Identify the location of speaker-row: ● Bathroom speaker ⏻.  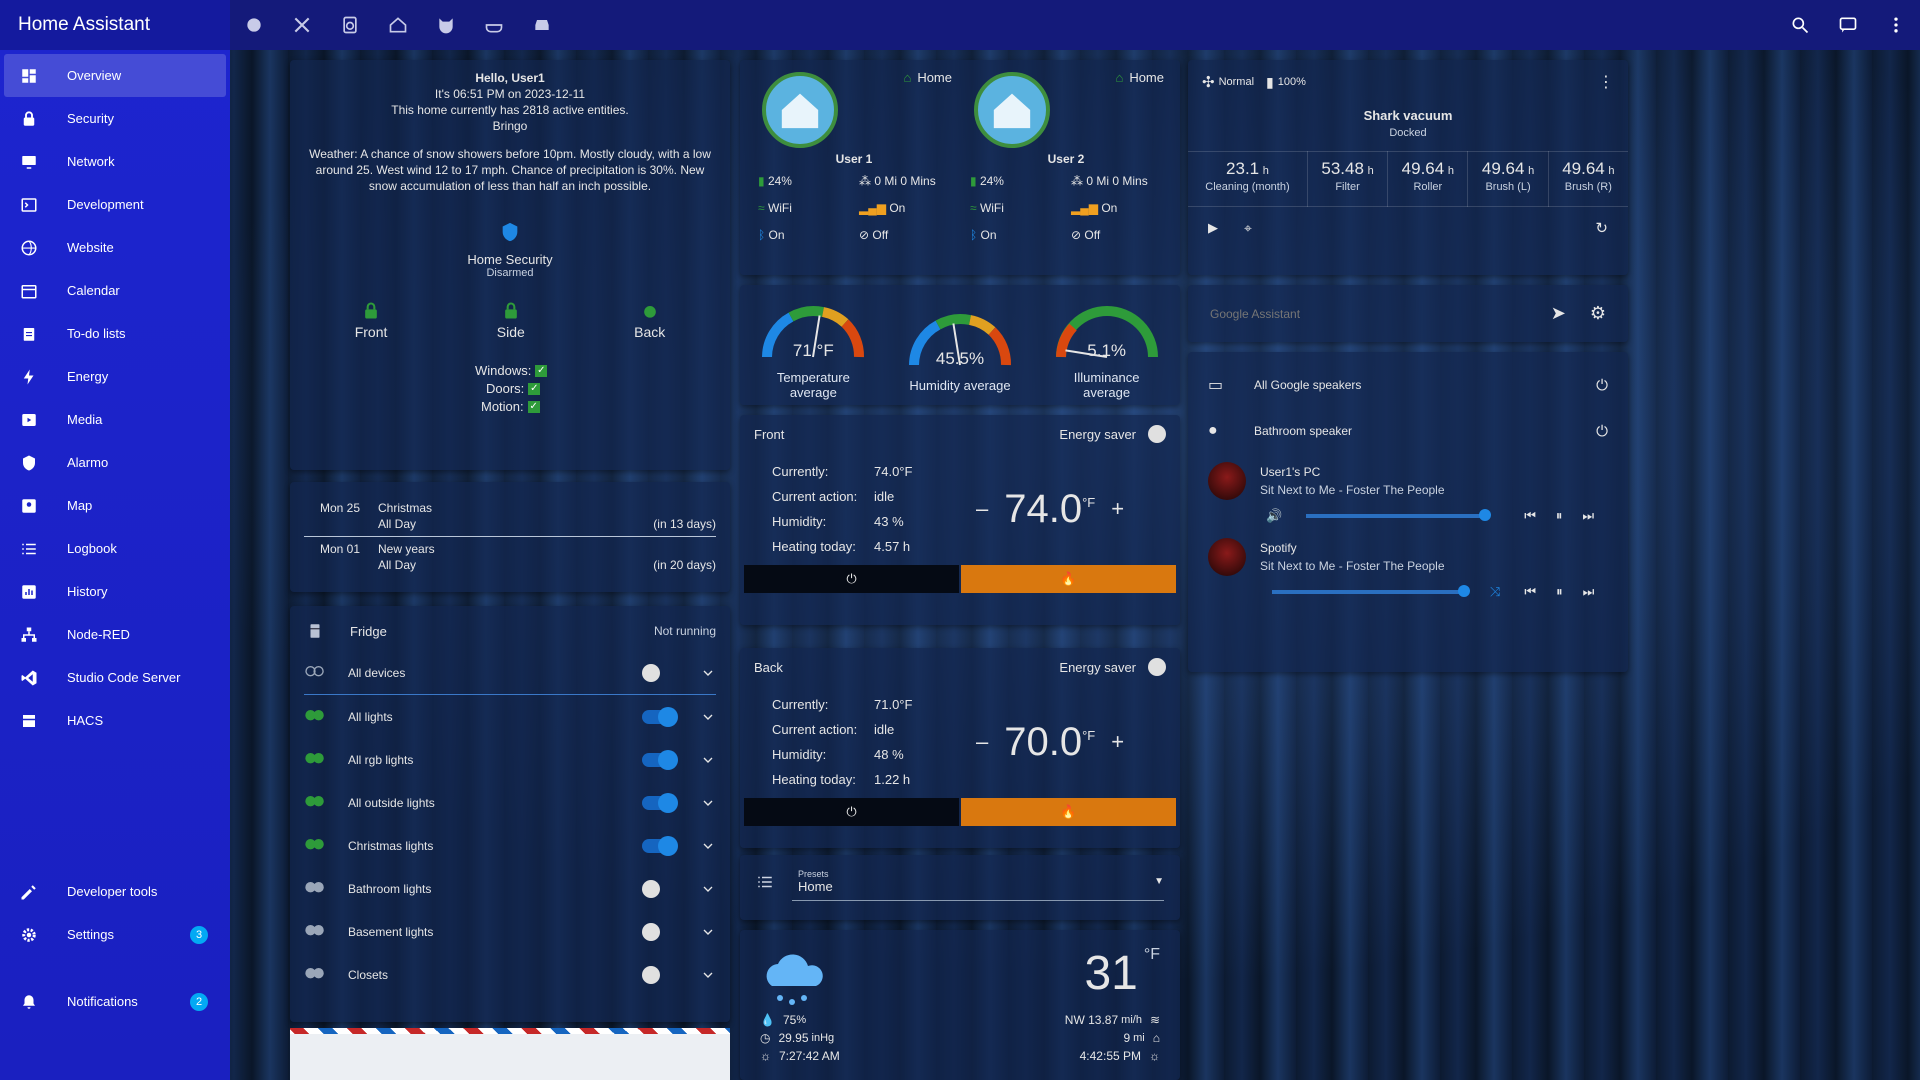
(1408, 431).